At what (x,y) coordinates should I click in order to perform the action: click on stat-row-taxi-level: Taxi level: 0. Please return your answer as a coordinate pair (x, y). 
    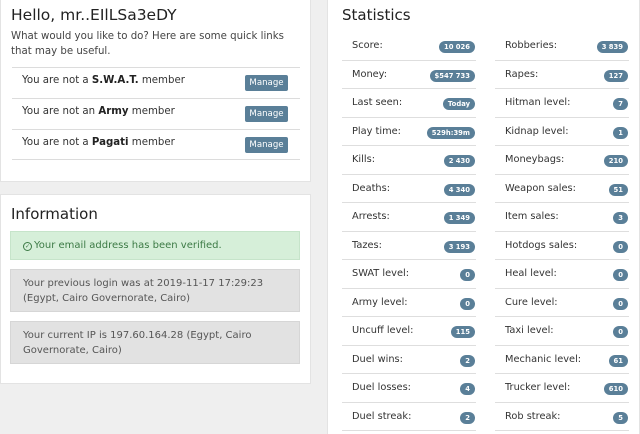
    Looking at the image, I should click on (562, 331).